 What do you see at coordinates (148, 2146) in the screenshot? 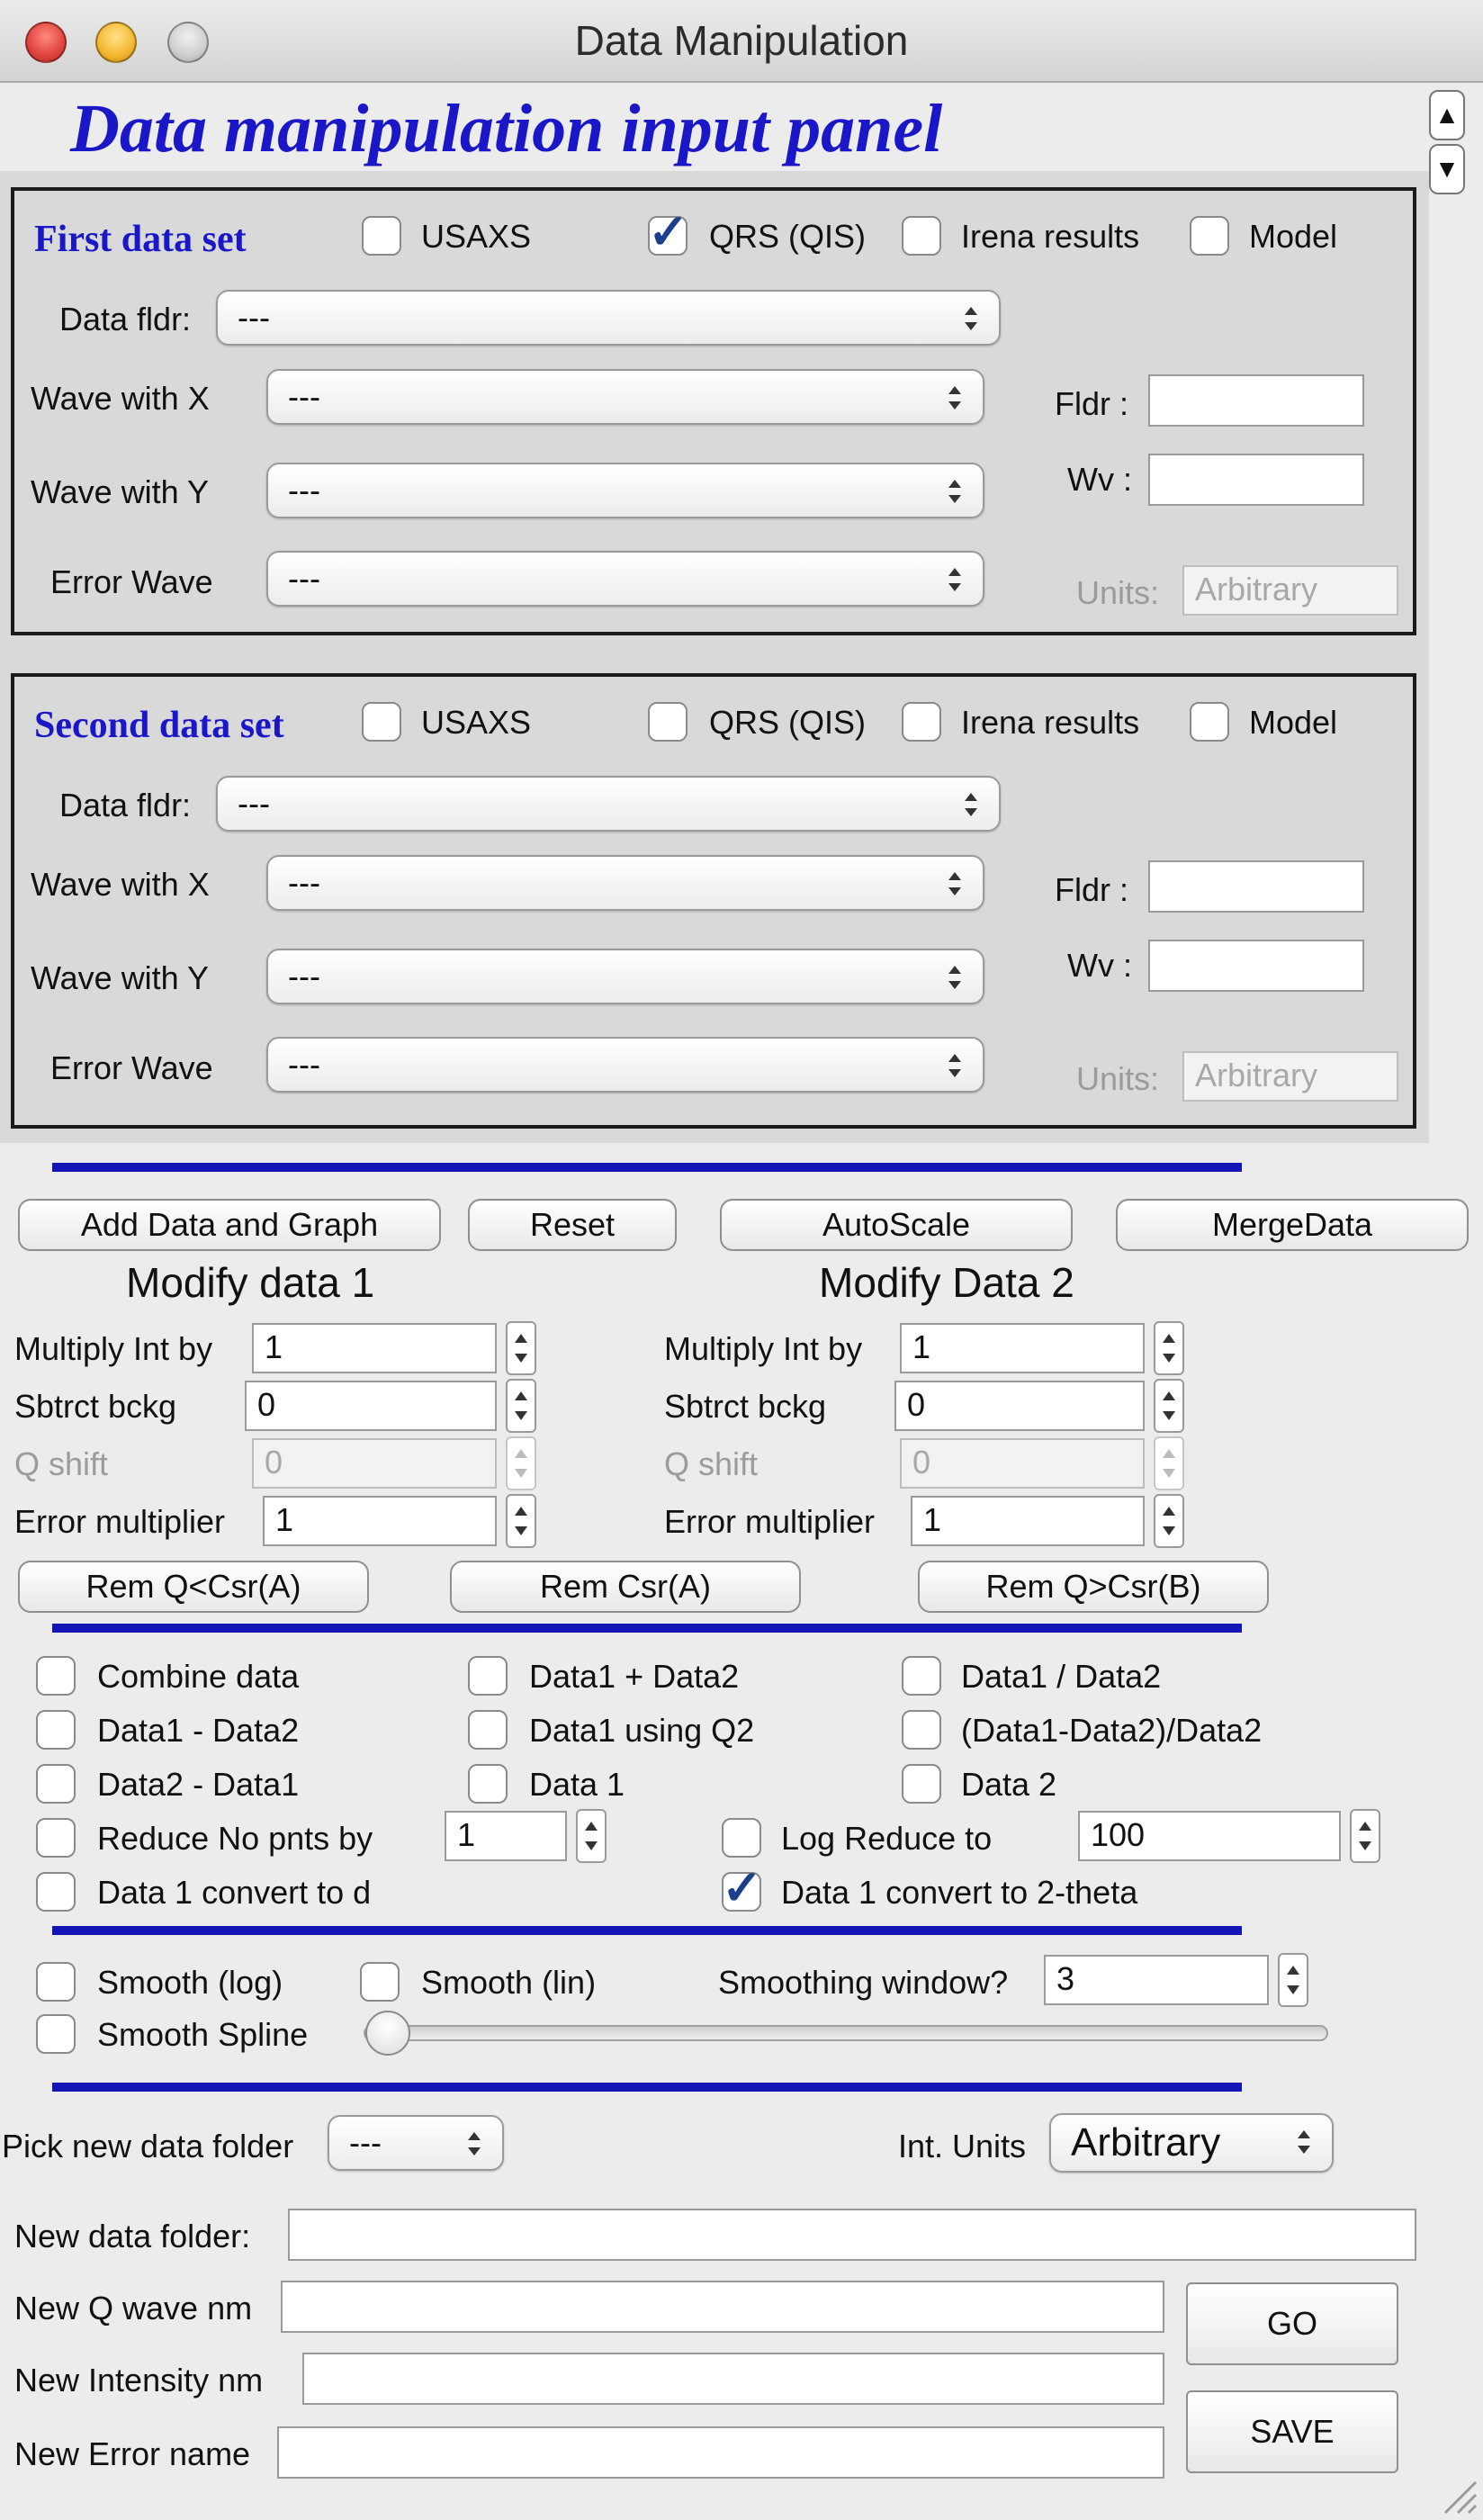
I see `pick-new-folder-label: Pick new data folder` at bounding box center [148, 2146].